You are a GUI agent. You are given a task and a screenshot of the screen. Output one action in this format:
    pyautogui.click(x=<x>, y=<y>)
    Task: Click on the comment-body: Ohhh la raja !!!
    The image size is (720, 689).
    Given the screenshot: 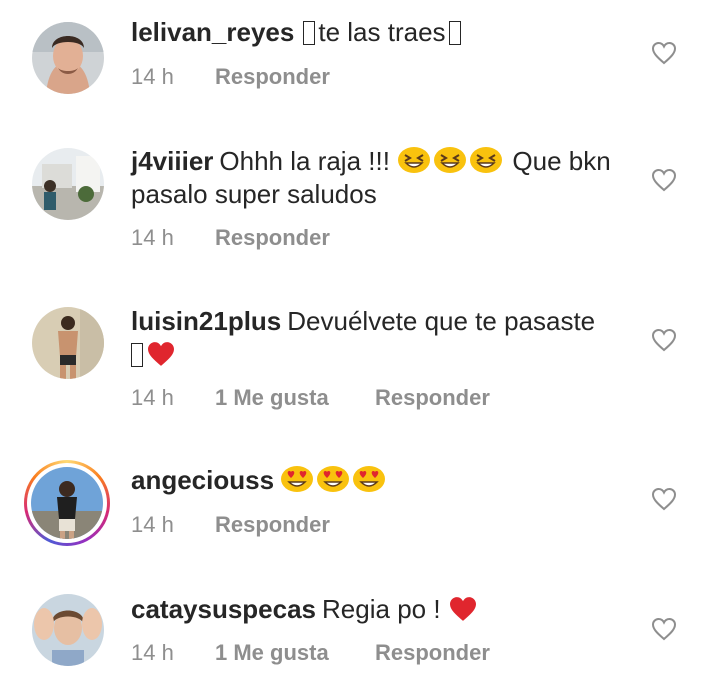 What is the action you would take?
    pyautogui.click(x=304, y=161)
    